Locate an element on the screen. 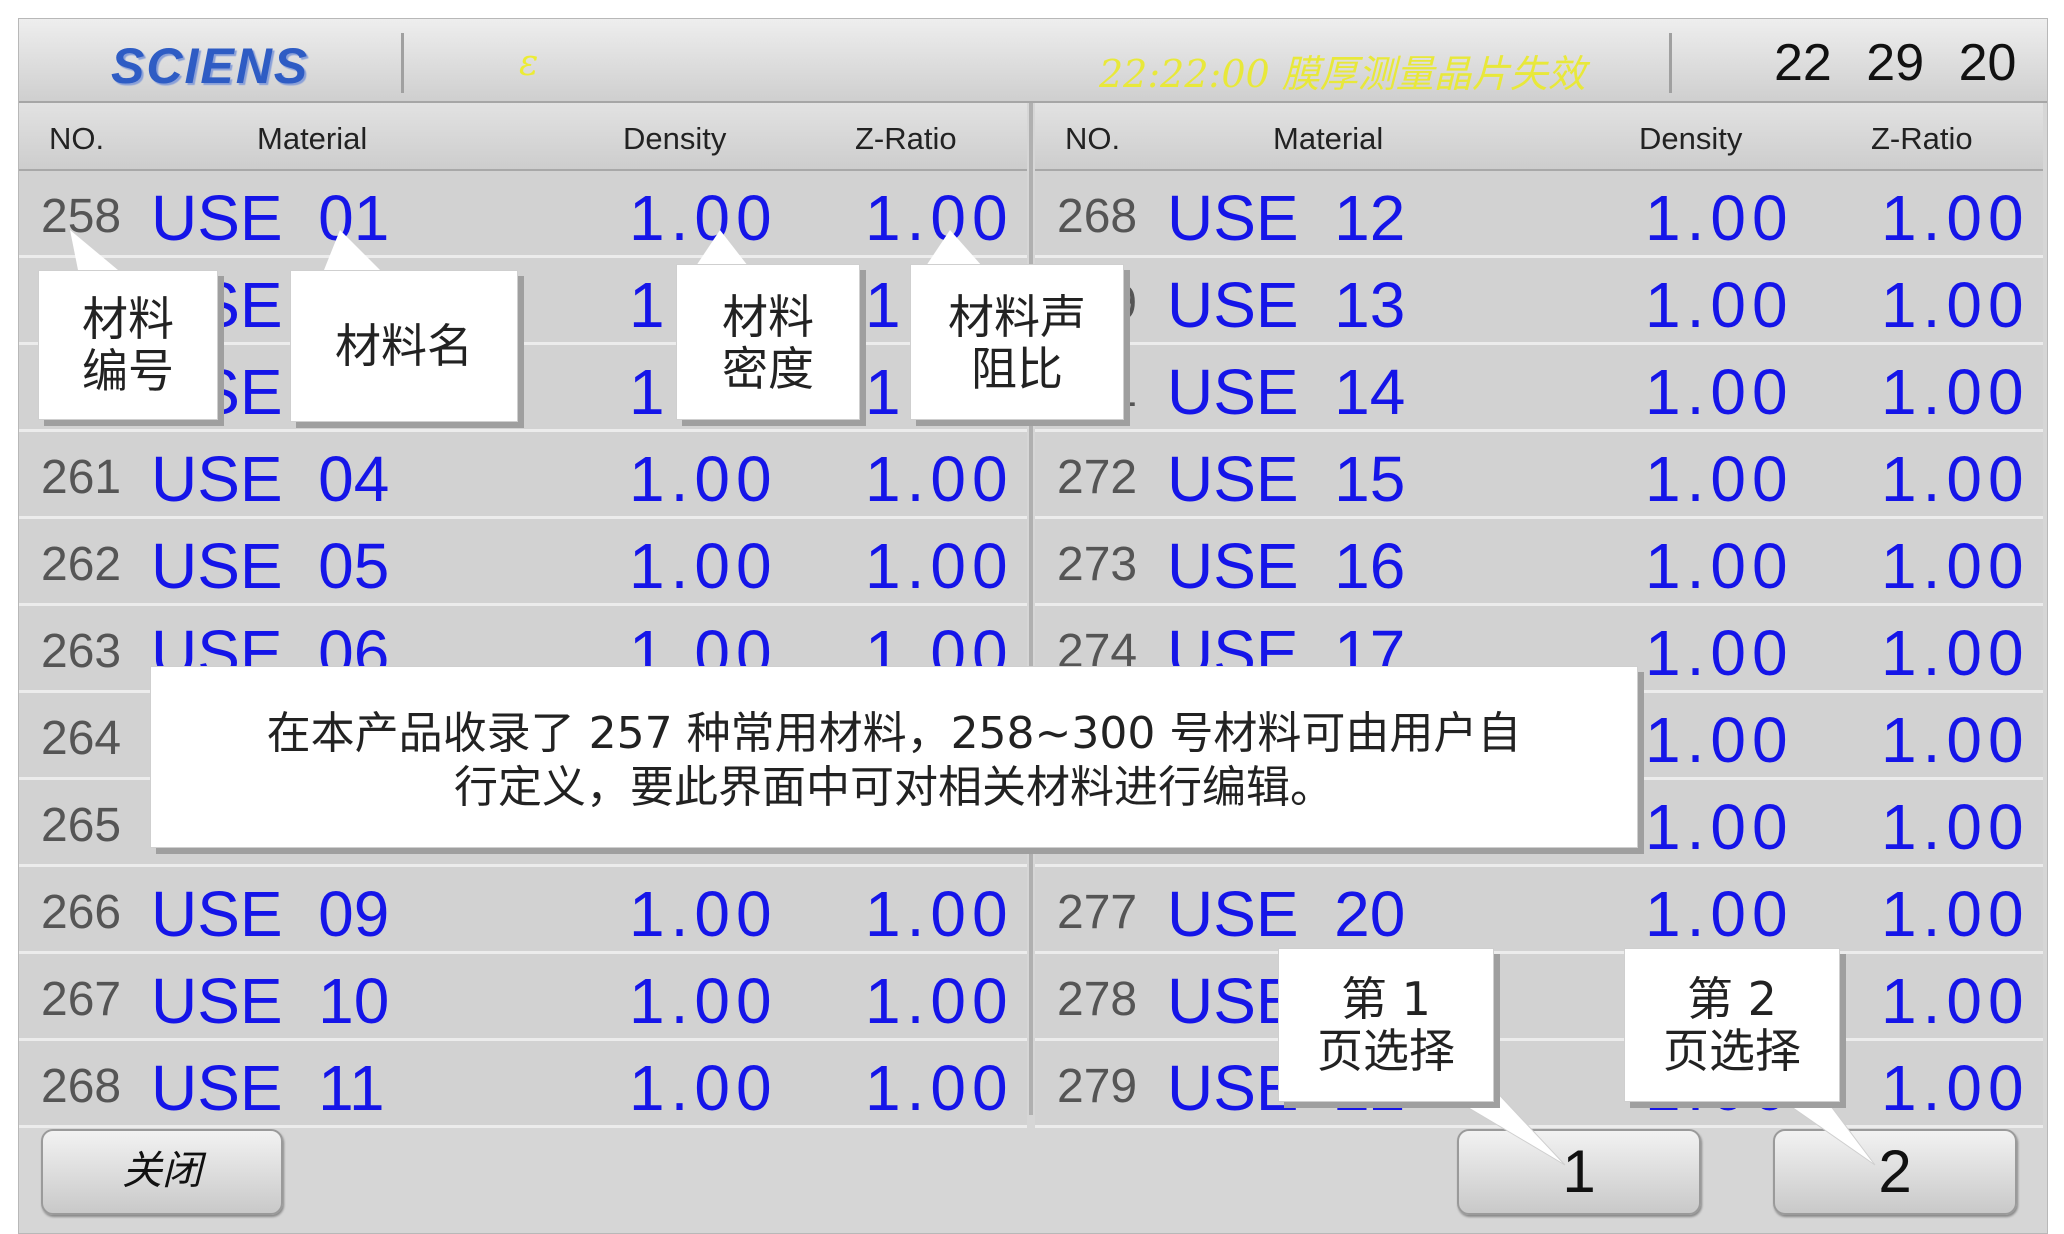 This screenshot has width=2064, height=1234. callout-text: 在本产品收录了 257 种常用材料，258~300 号材料可由用户自 is located at coordinates (894, 733).